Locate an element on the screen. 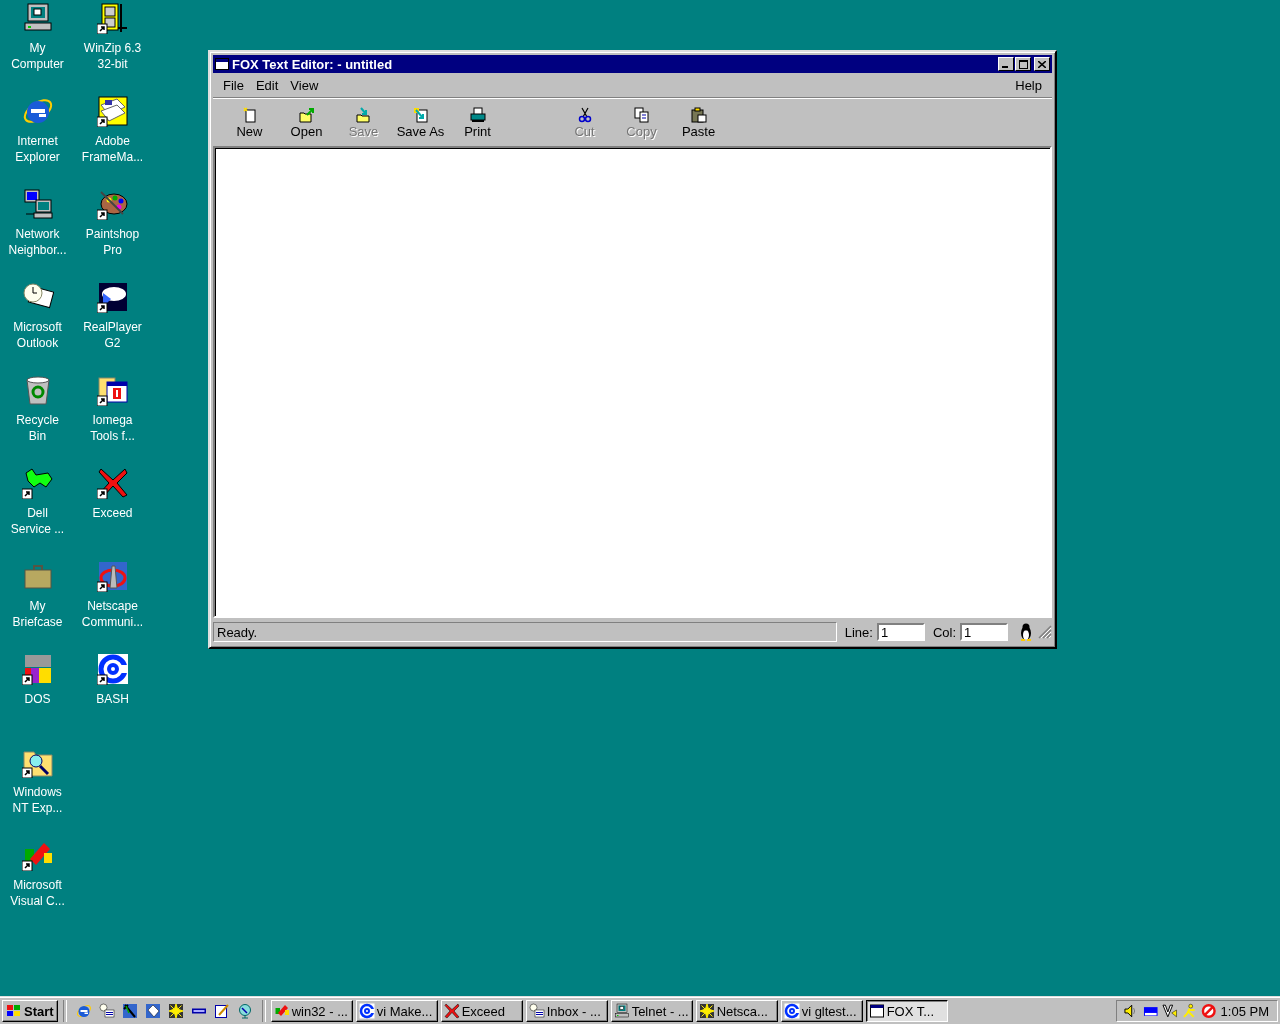 The height and width of the screenshot is (1024, 1280). menu-item: View is located at coordinates (304, 85).